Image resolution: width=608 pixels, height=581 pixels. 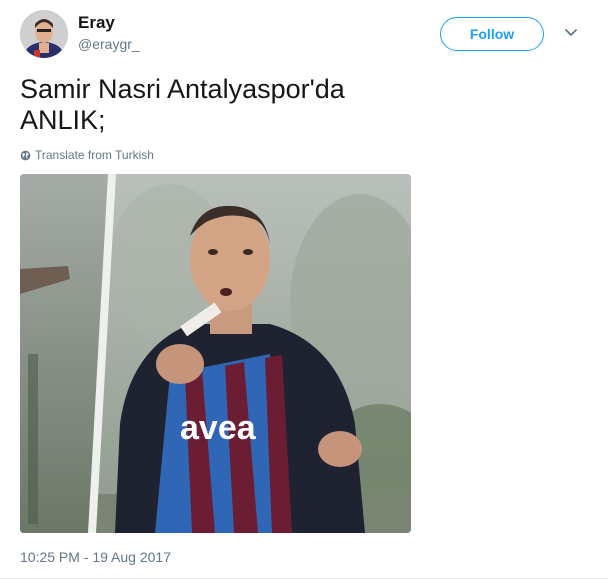 What do you see at coordinates (492, 34) in the screenshot?
I see `follow-button: Follow` at bounding box center [492, 34].